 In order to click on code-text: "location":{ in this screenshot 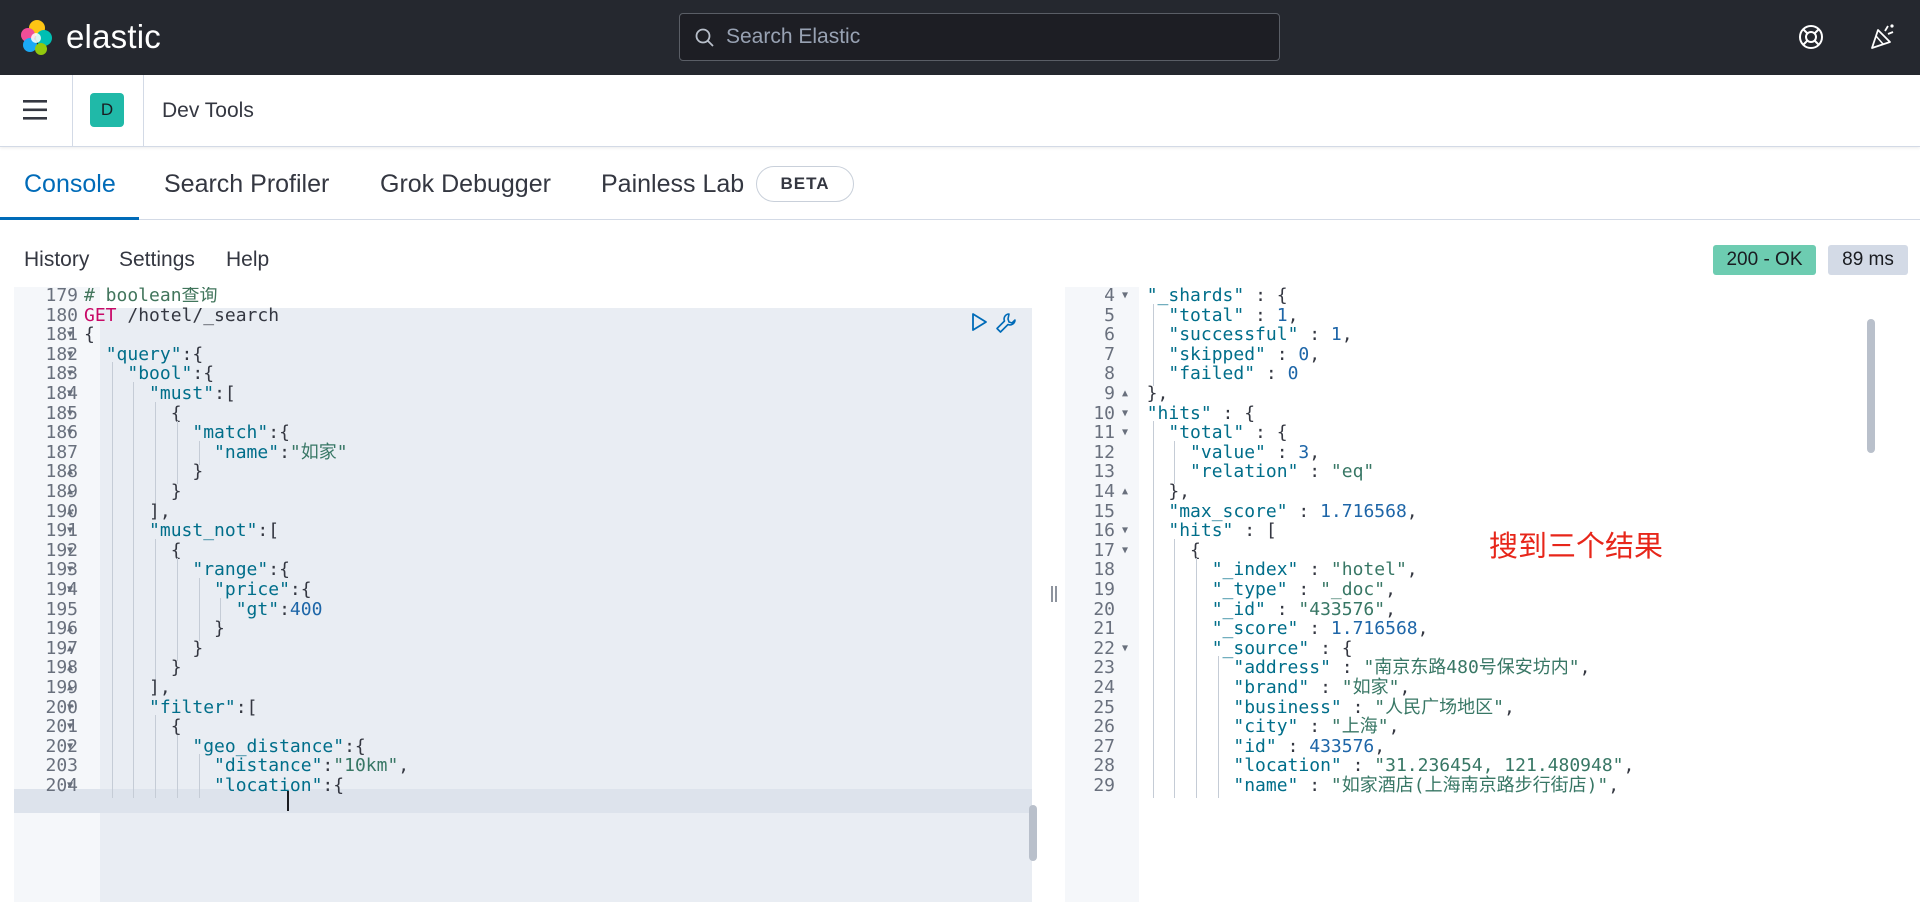, I will do `click(279, 785)`.